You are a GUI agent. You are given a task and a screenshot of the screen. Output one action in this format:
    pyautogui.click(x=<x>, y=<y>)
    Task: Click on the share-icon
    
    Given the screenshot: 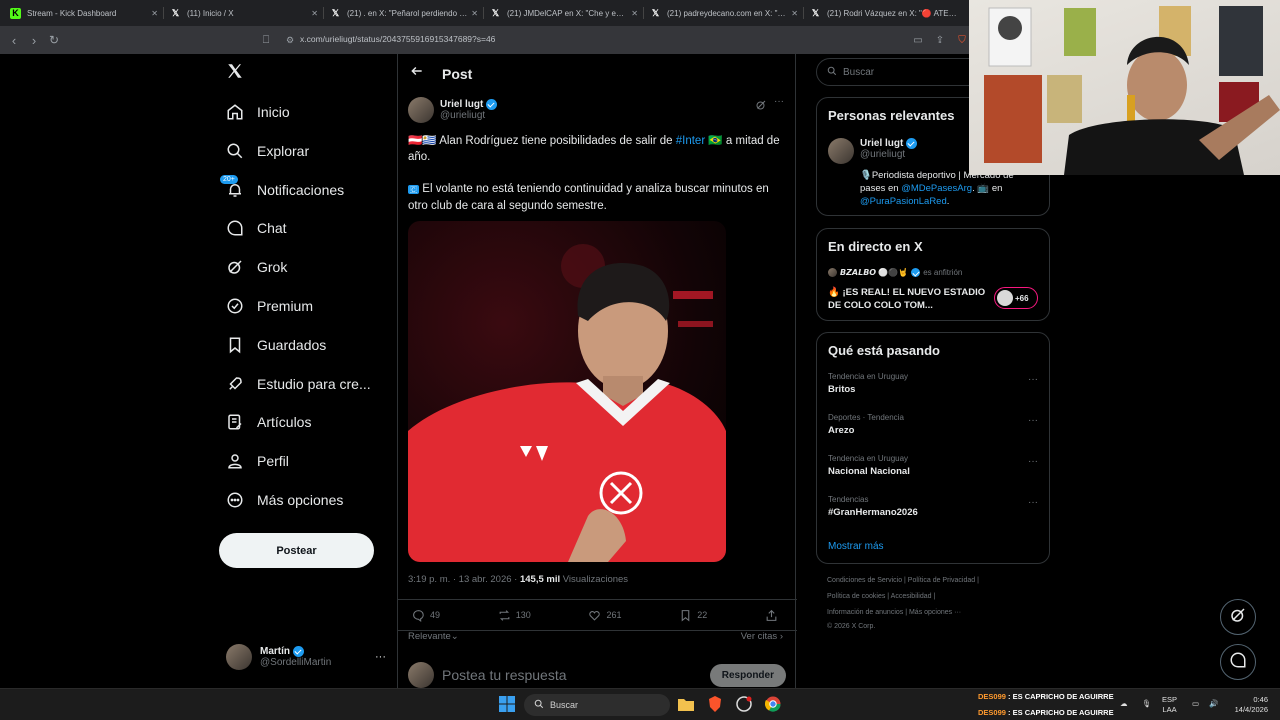 What is the action you would take?
    pyautogui.click(x=771, y=615)
    